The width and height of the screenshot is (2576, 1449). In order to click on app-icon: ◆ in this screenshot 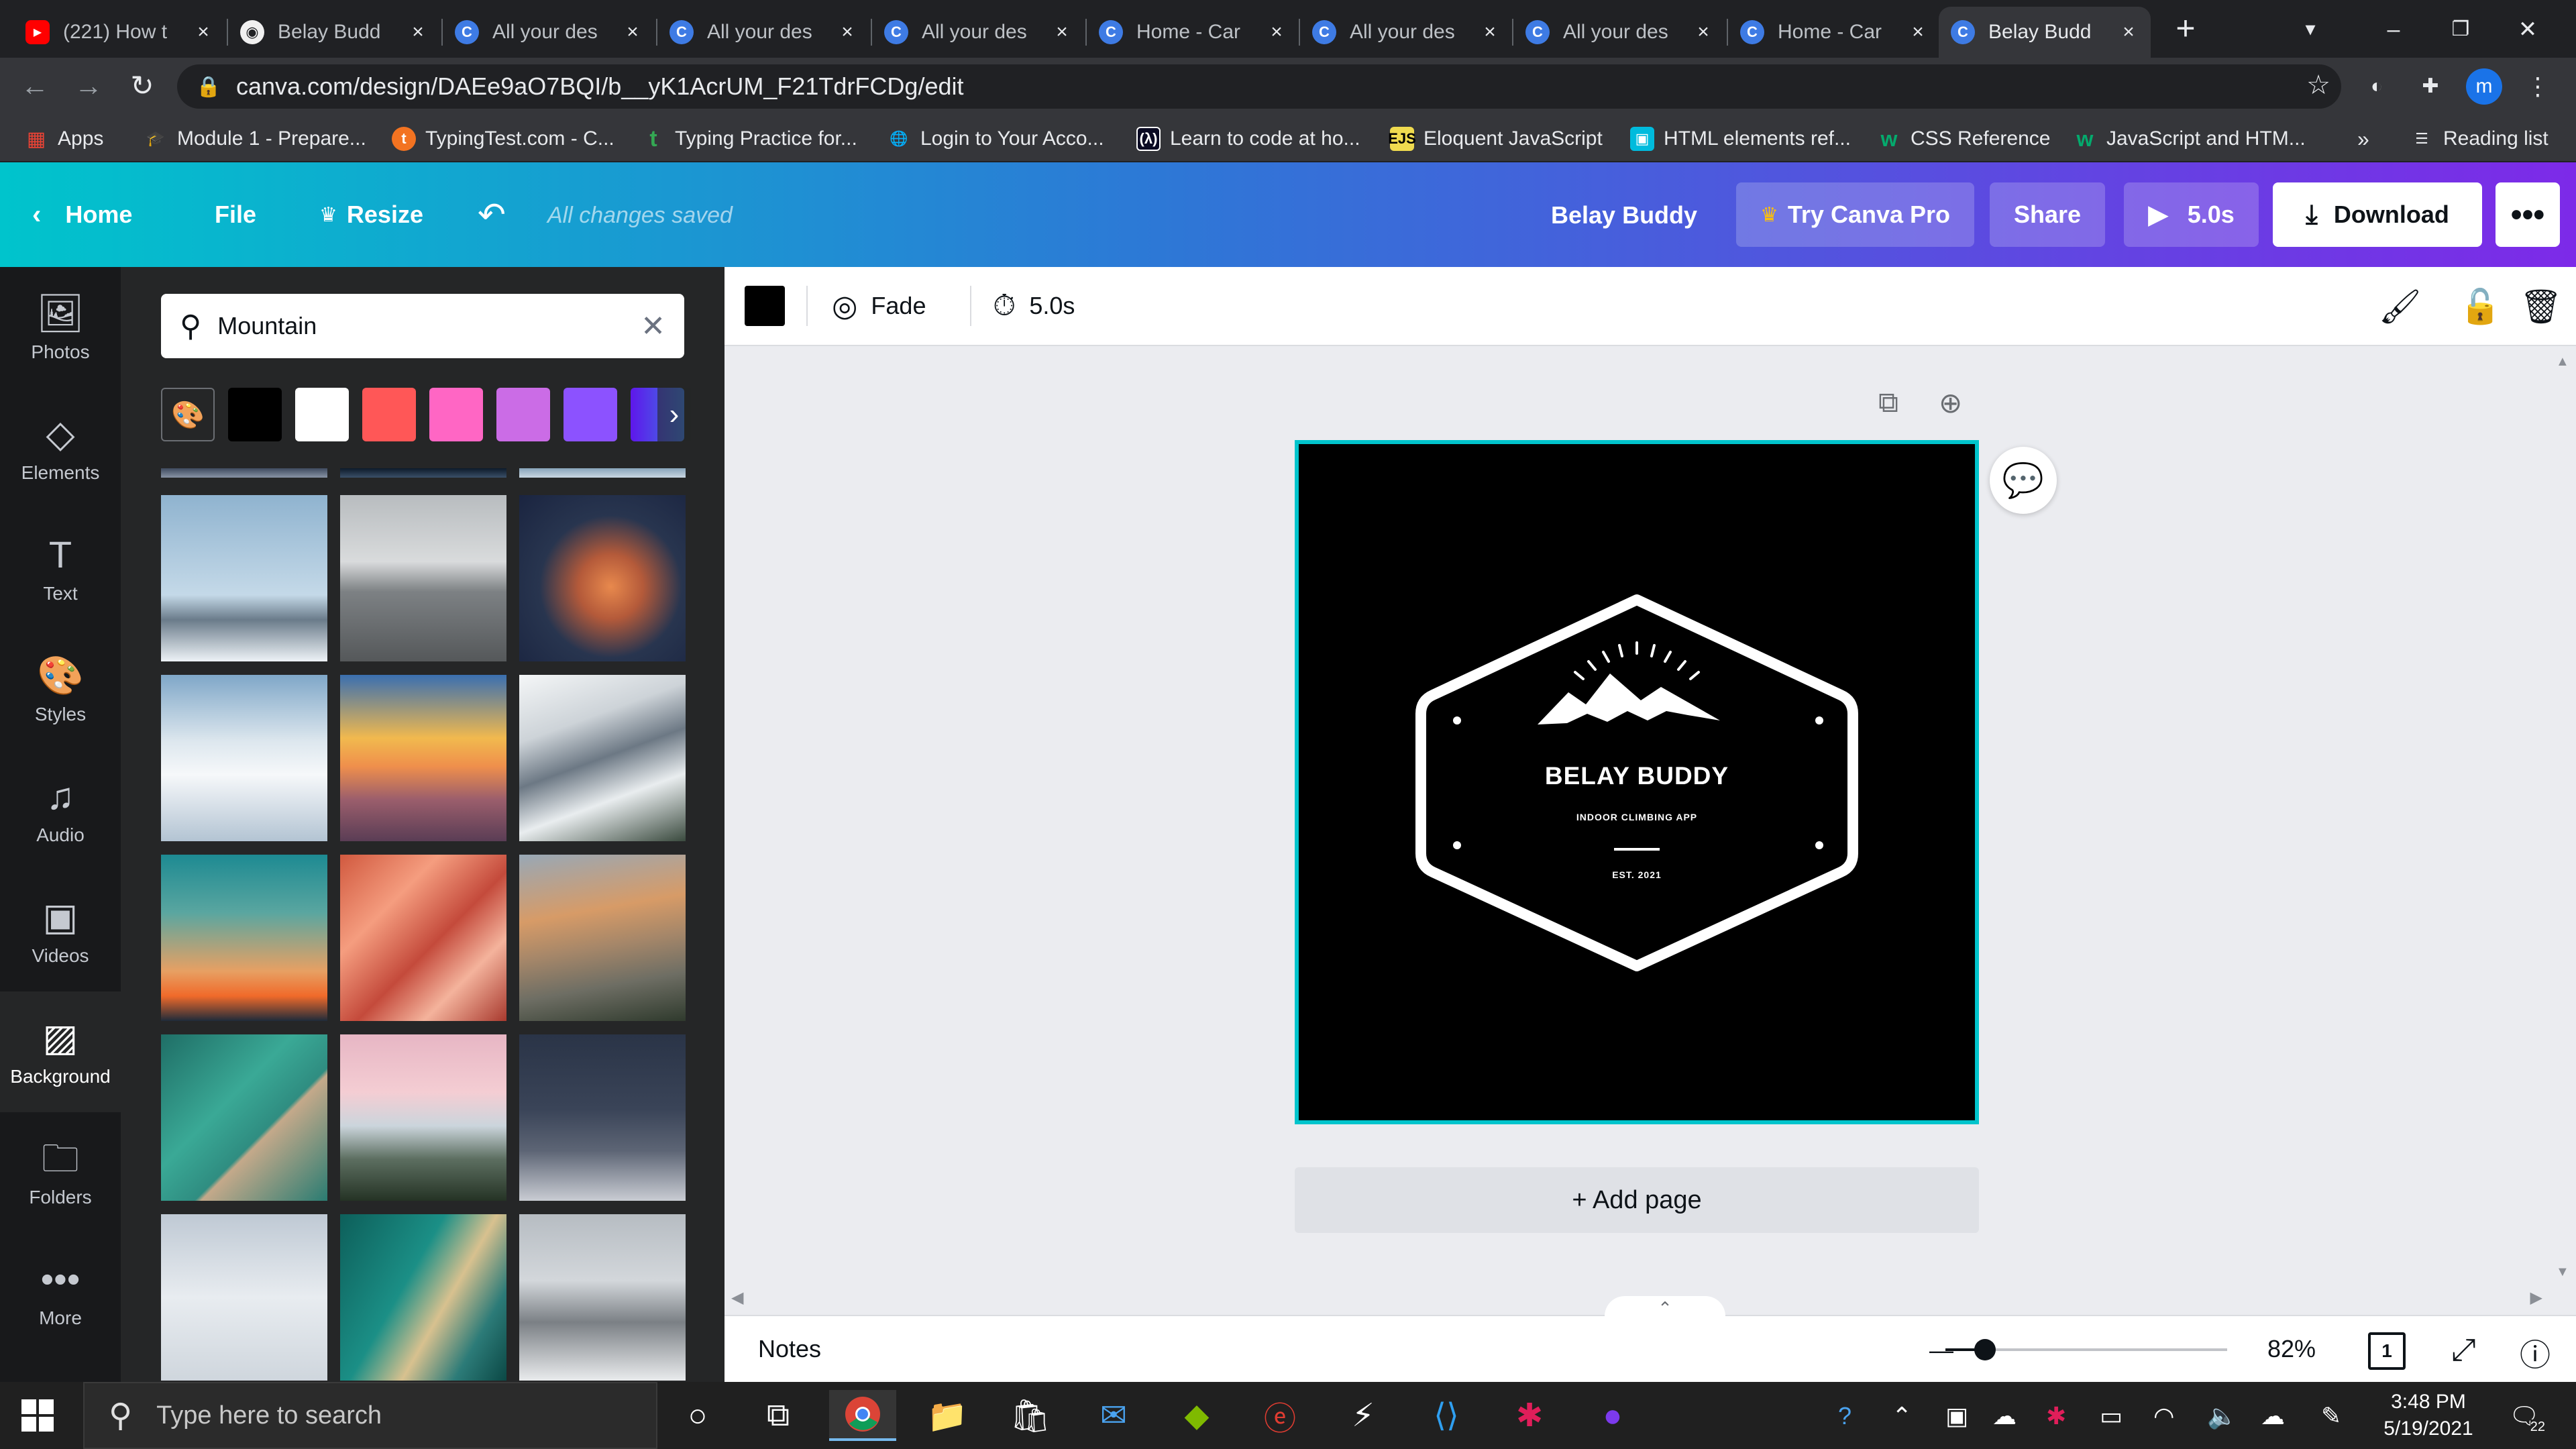, I will do `click(1196, 1415)`.